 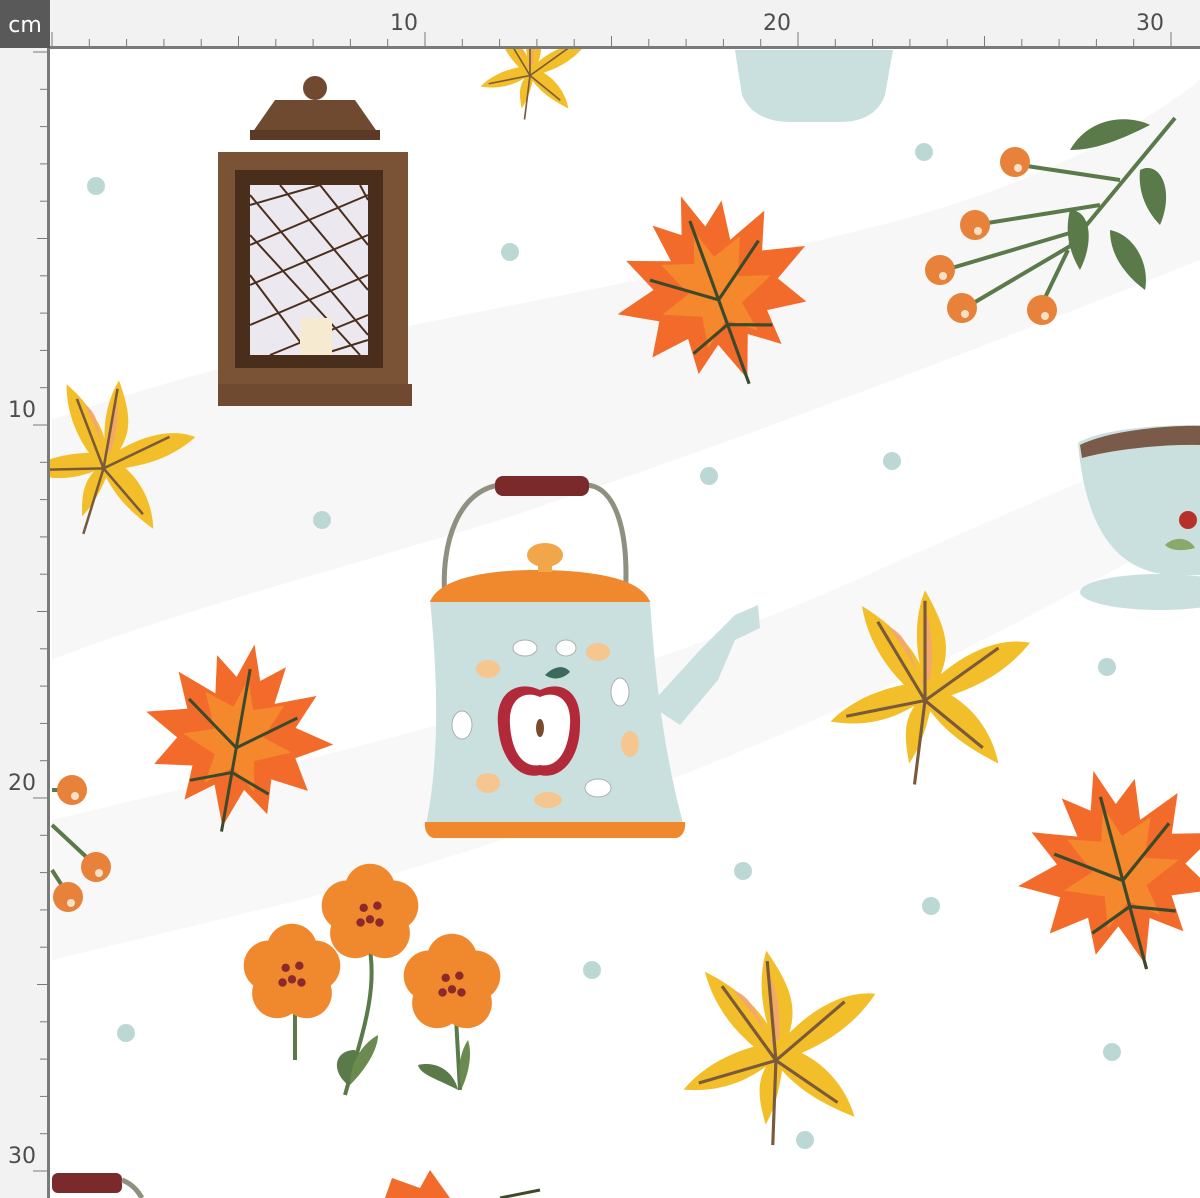 I want to click on unit-label: cm, so click(x=25, y=25).